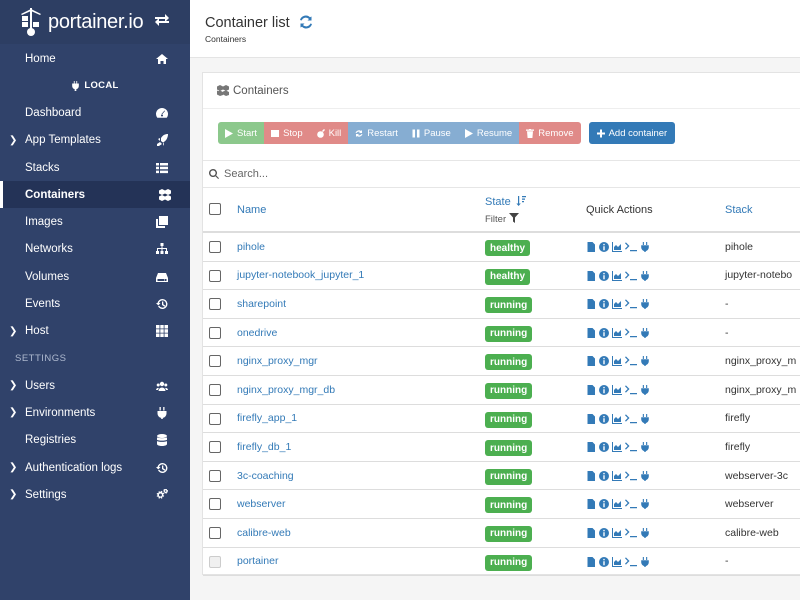 The height and width of the screenshot is (600, 800). I want to click on container-name-link: jupyter-notebook_jupyter_1, so click(300, 276).